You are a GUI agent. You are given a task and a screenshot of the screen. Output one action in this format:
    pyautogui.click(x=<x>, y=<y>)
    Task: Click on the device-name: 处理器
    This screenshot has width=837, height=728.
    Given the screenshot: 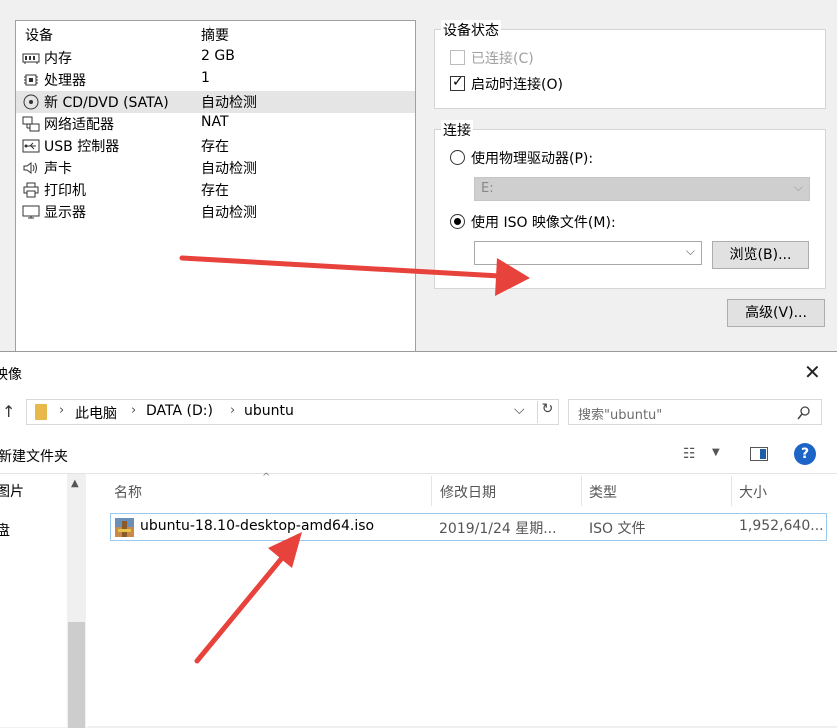 What is the action you would take?
    pyautogui.click(x=65, y=81)
    